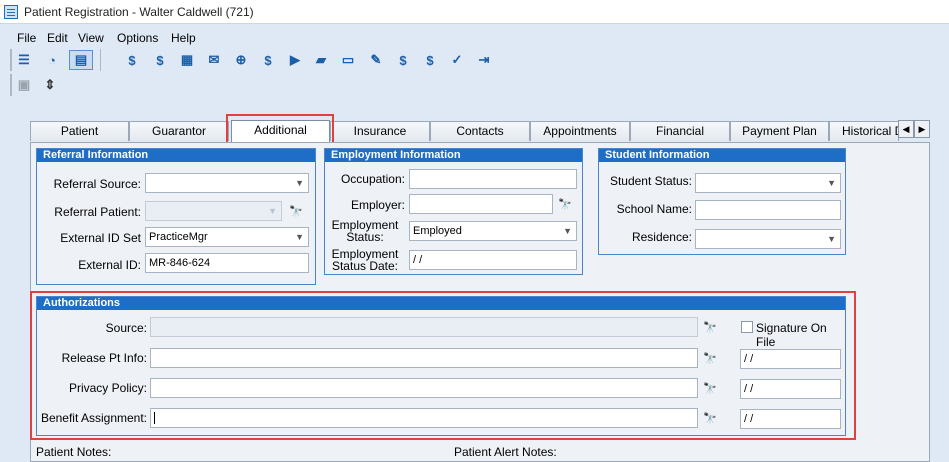  Describe the element at coordinates (26, 38) in the screenshot. I see `menu-file: File` at that location.